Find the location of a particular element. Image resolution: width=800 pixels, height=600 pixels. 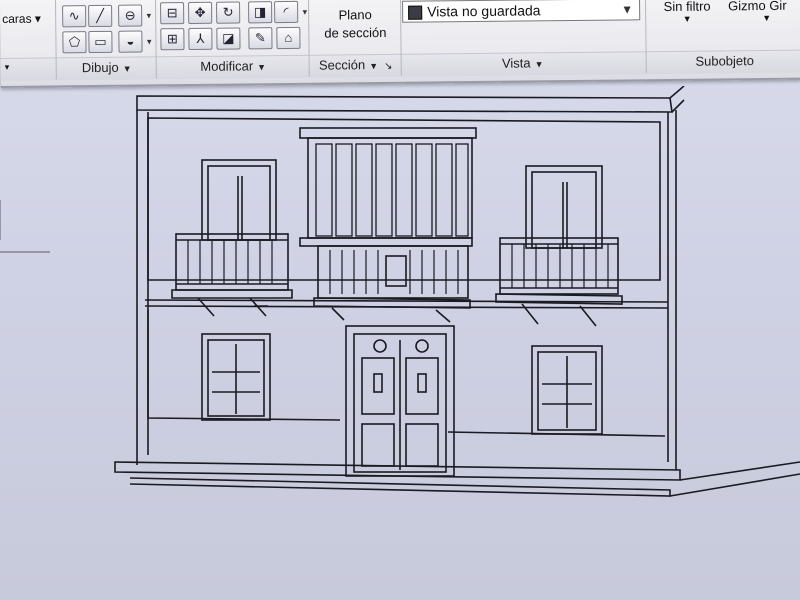

mirror-icon: ◨ is located at coordinates (260, 12).